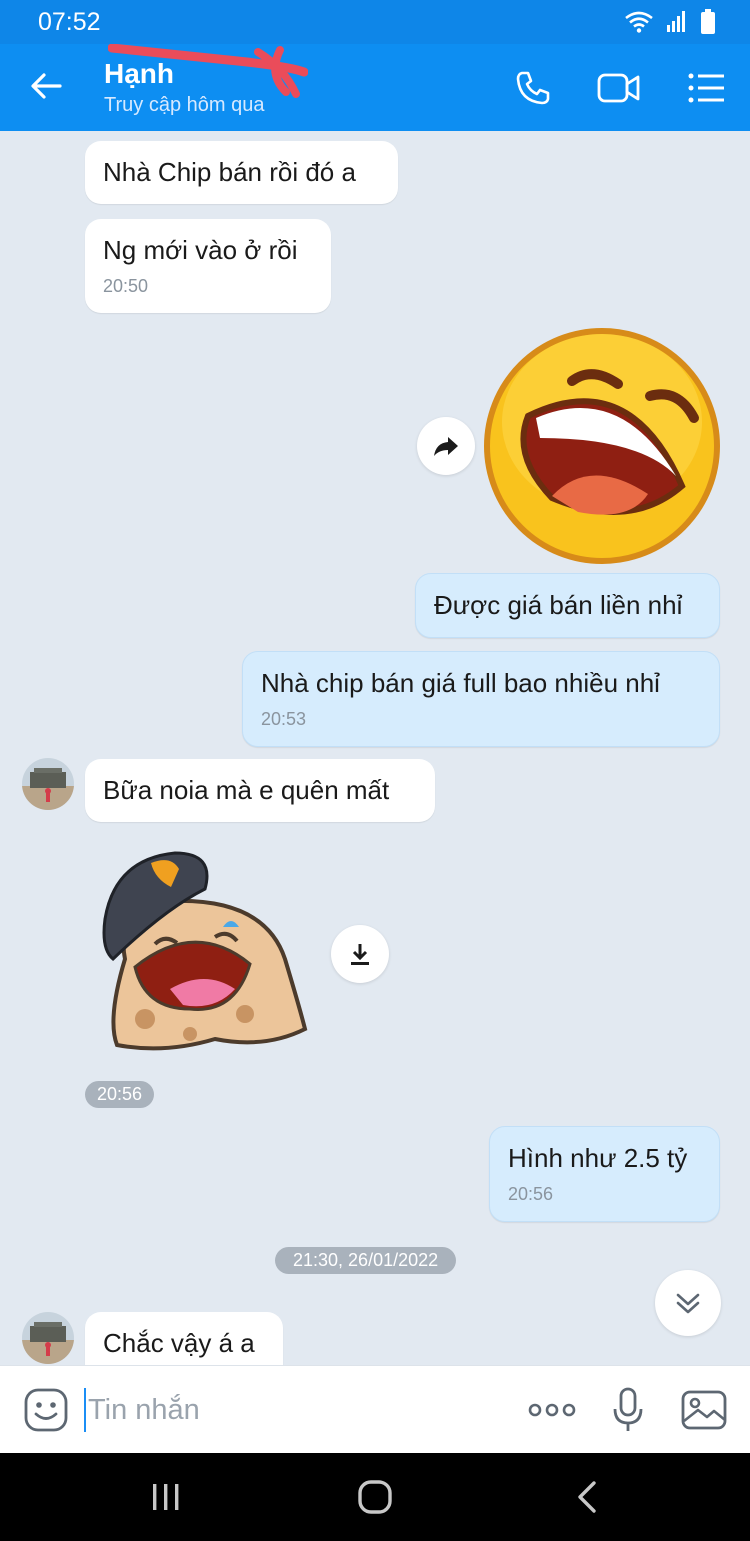  What do you see at coordinates (246, 790) in the screenshot?
I see `message-text: Bữa noia mà e quên mất` at bounding box center [246, 790].